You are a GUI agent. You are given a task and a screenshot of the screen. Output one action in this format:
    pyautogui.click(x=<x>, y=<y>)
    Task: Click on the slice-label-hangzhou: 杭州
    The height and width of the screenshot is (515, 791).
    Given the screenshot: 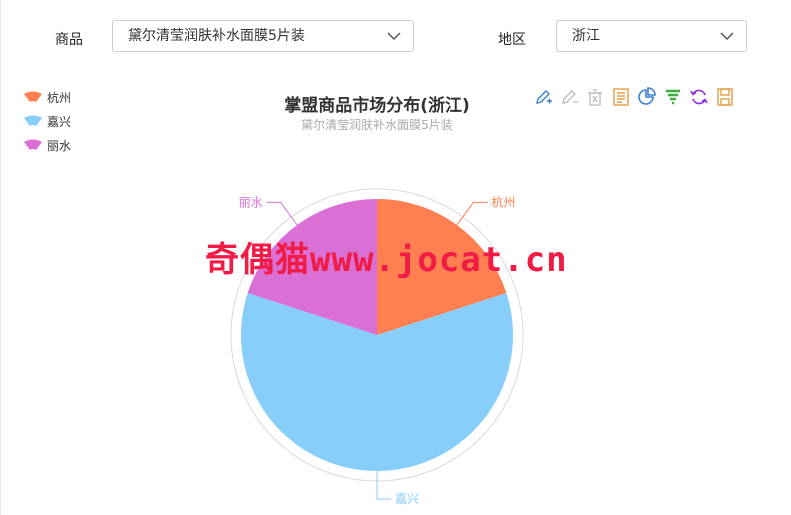 What is the action you would take?
    pyautogui.click(x=503, y=201)
    